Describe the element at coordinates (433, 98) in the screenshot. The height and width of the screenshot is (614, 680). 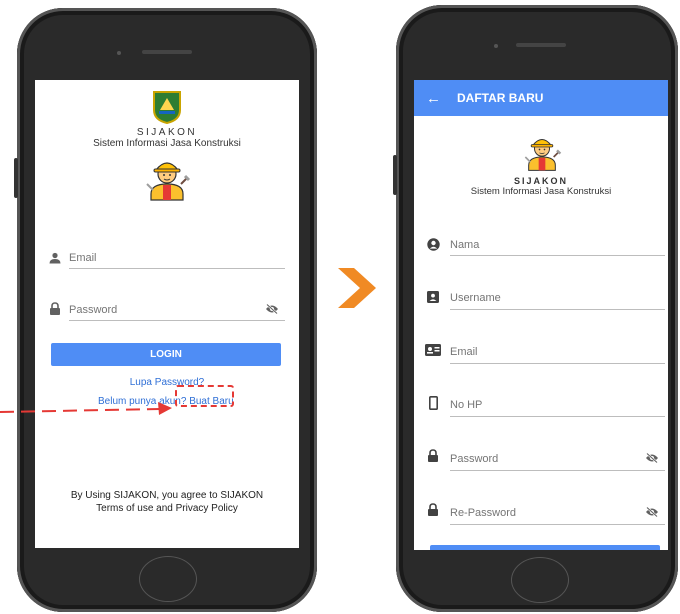
I see `back-arrow-icon: ←` at that location.